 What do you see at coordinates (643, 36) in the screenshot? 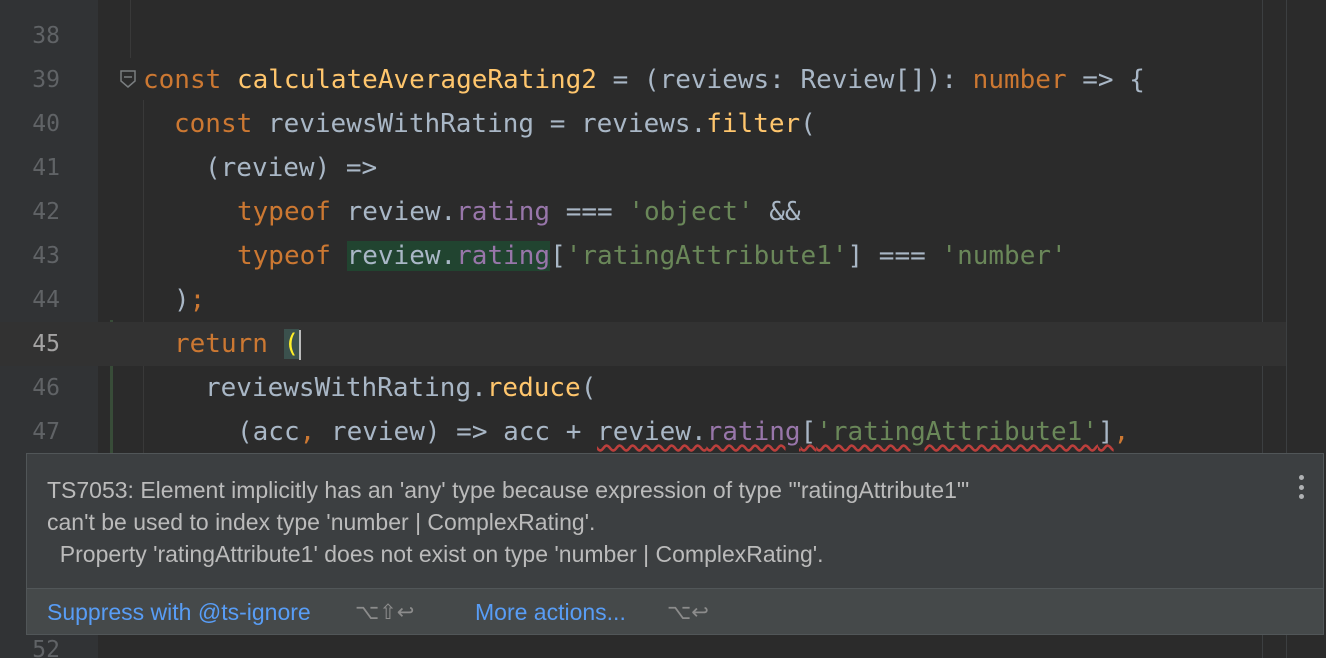
I see `code-line: 38` at bounding box center [643, 36].